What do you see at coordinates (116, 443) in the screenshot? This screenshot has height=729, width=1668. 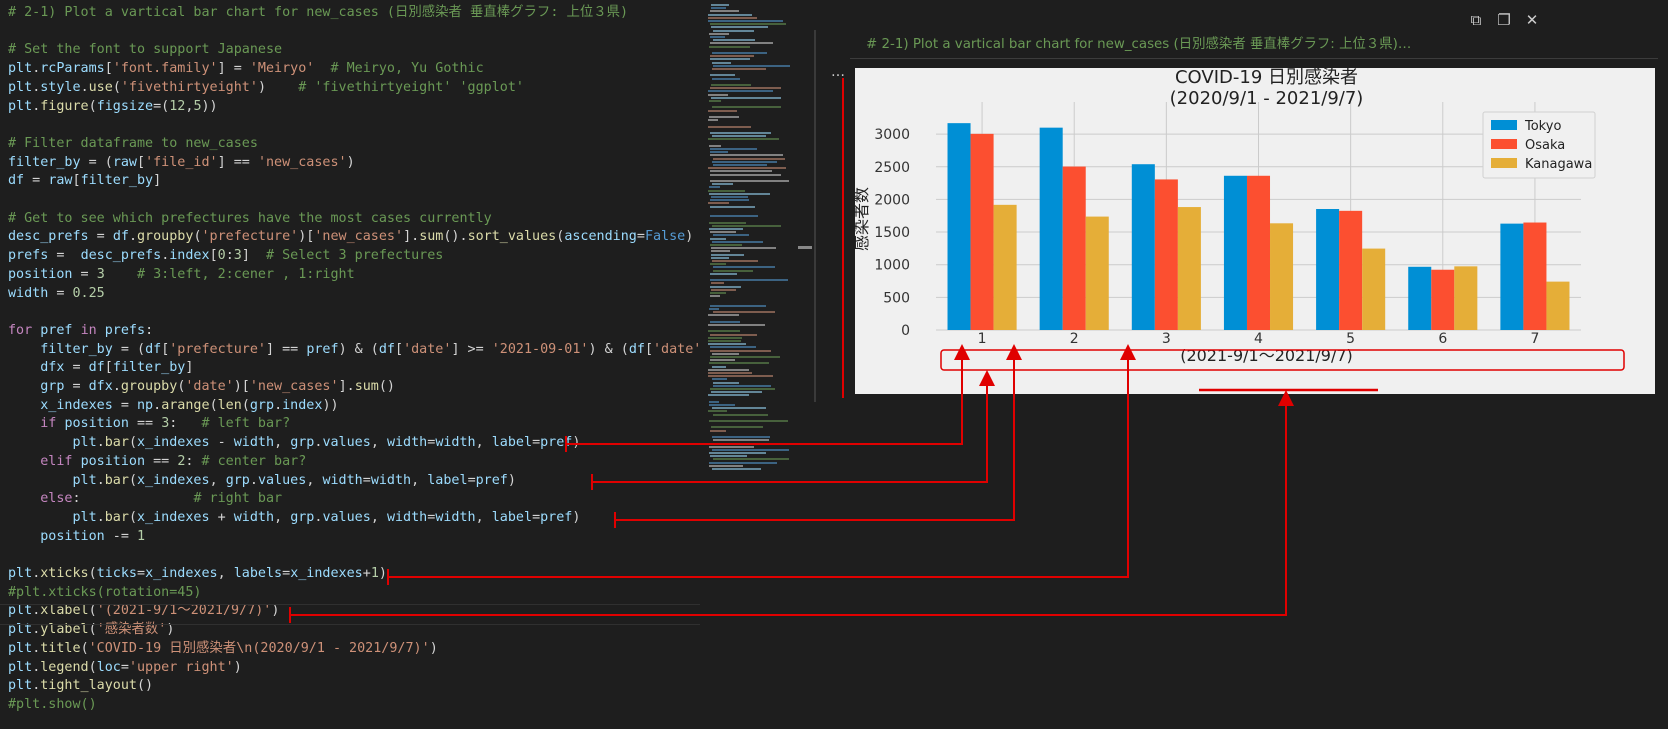 I see `code-token: bar` at bounding box center [116, 443].